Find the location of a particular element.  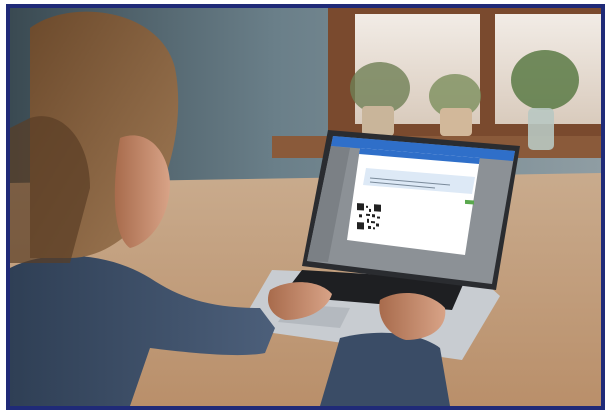

modal-button is located at coordinates (469, 202).